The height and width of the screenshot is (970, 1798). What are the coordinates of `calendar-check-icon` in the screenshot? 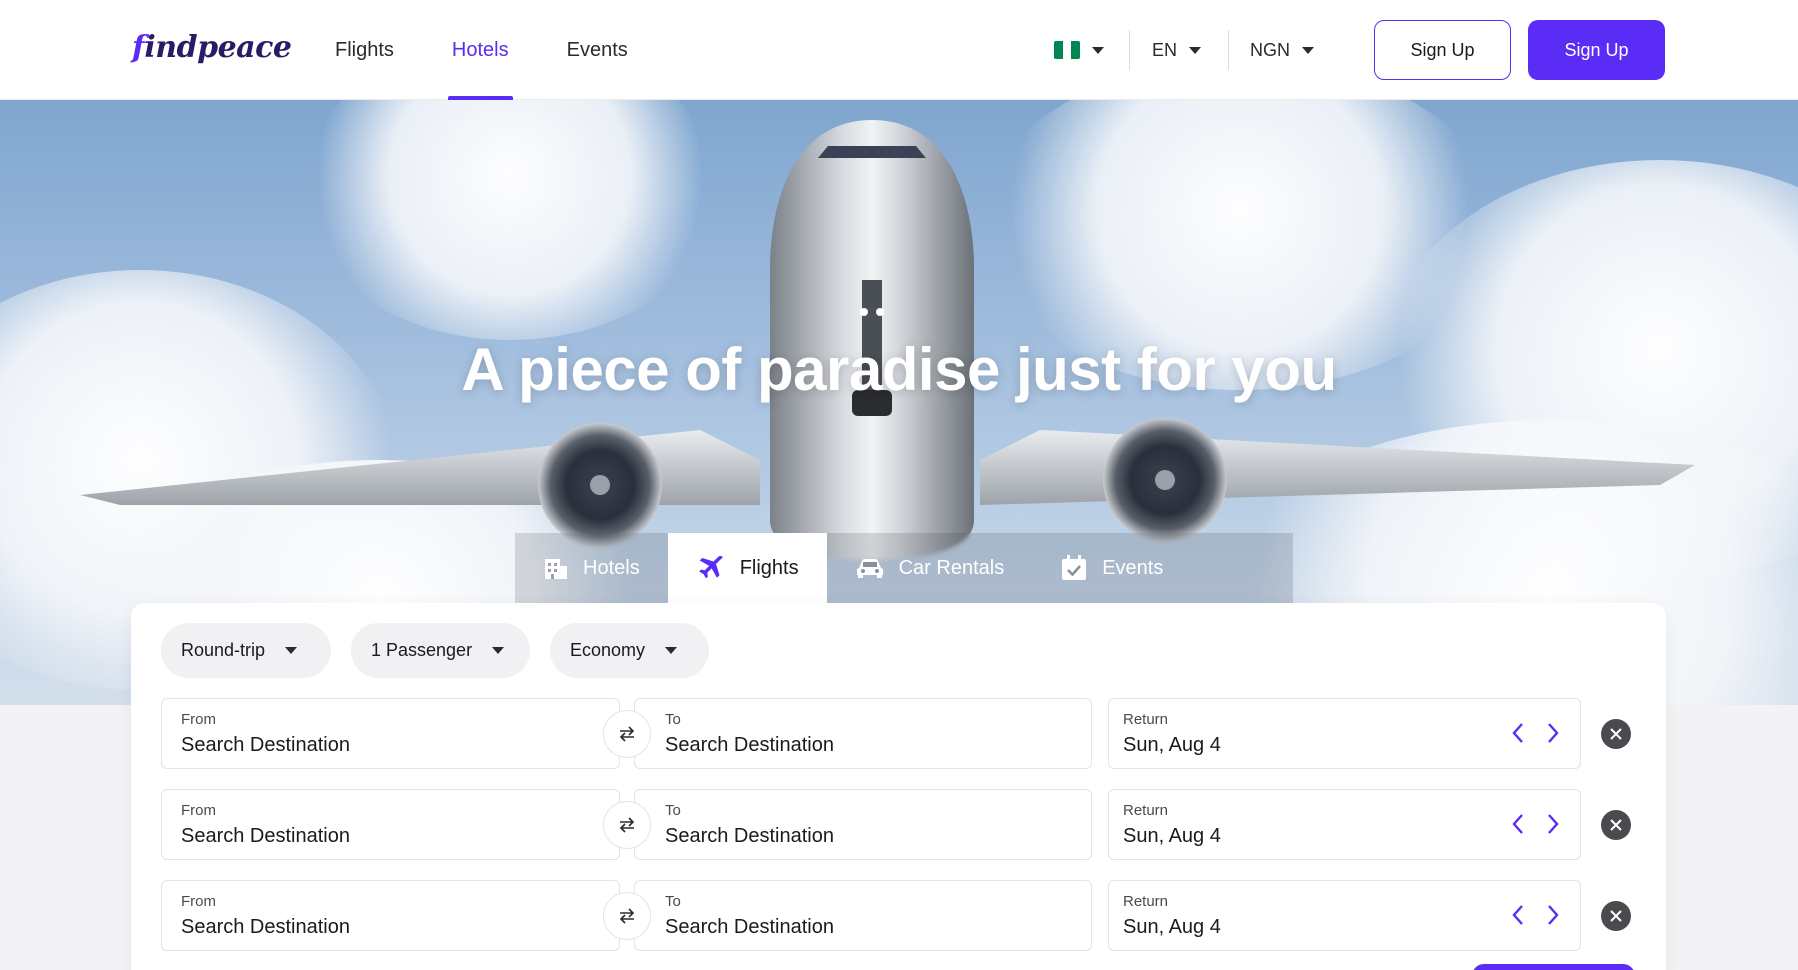 It's located at (1074, 567).